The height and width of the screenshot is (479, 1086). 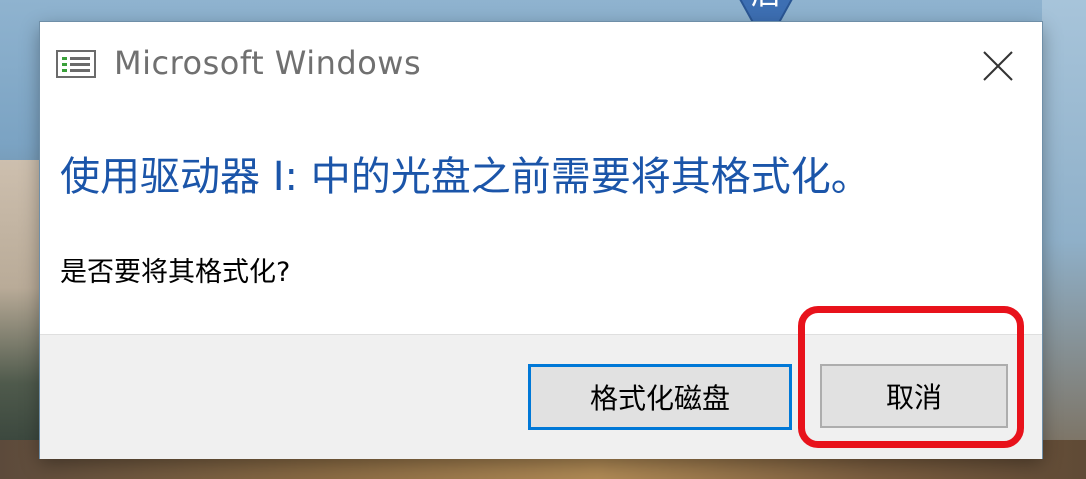 What do you see at coordinates (766, 6) in the screenshot?
I see `callout-text: 后` at bounding box center [766, 6].